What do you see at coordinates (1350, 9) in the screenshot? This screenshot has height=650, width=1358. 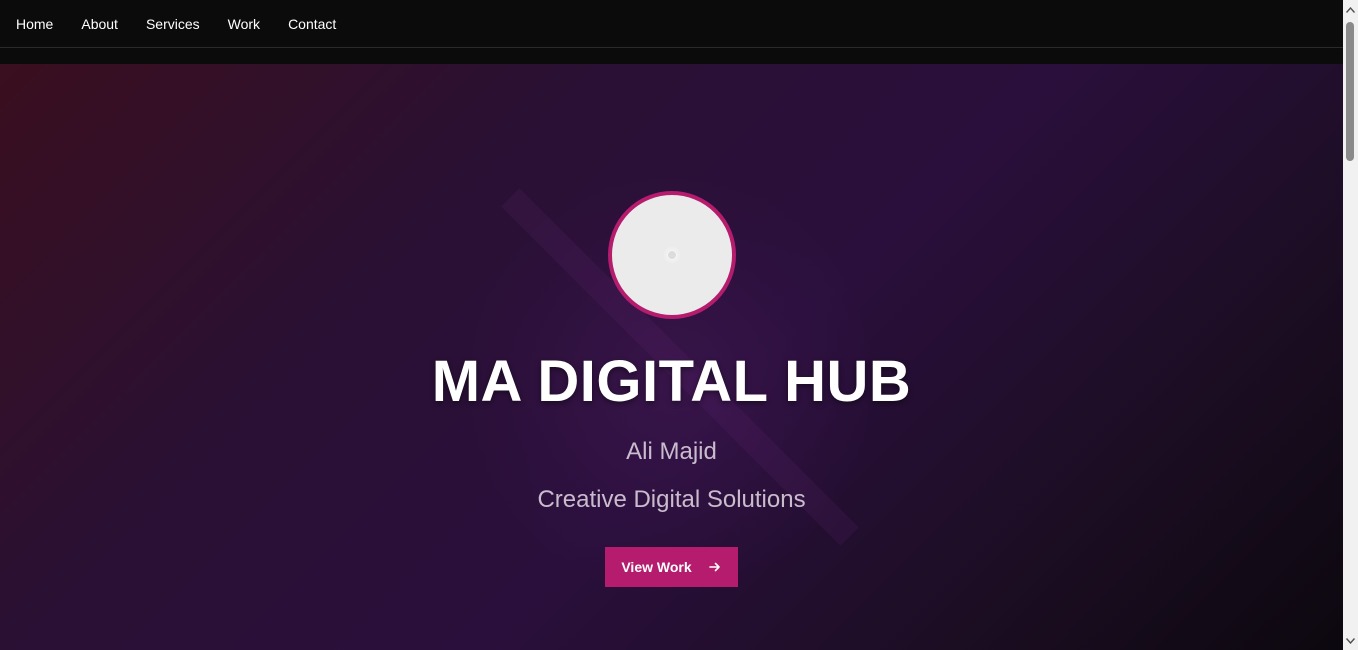 I see `scroll-up-arrow-icon` at bounding box center [1350, 9].